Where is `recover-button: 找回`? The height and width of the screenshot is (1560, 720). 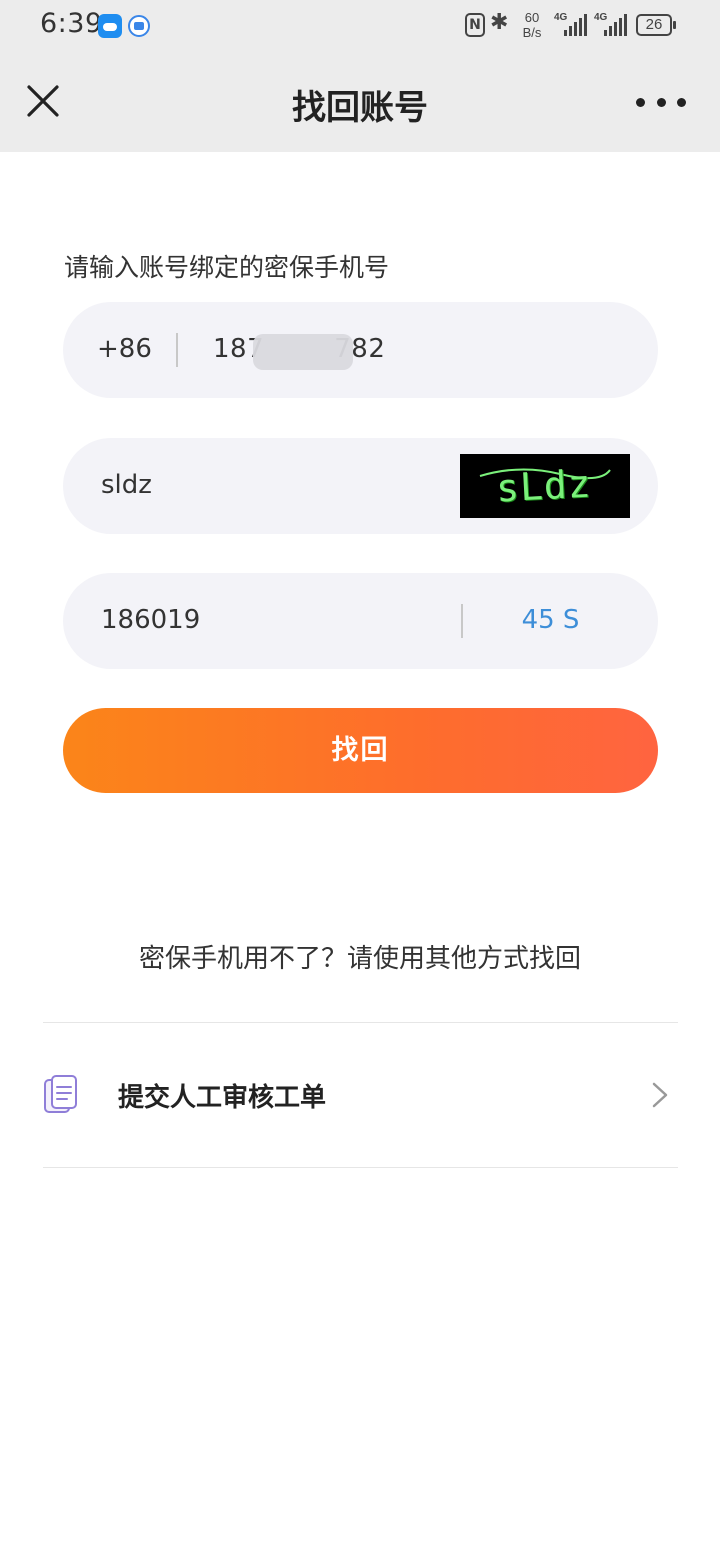
recover-button: 找回 is located at coordinates (360, 750).